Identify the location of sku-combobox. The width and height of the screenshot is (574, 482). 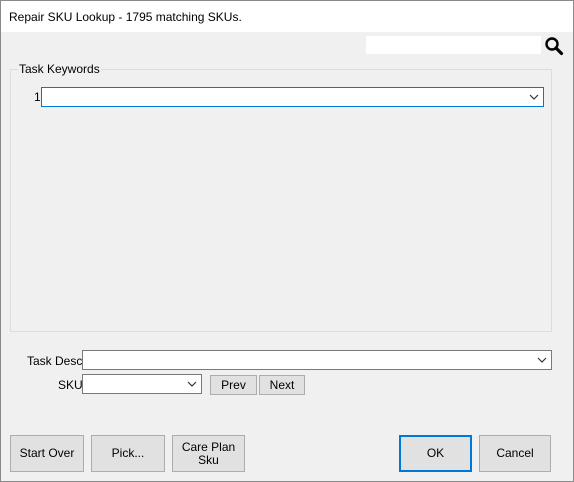
(142, 384).